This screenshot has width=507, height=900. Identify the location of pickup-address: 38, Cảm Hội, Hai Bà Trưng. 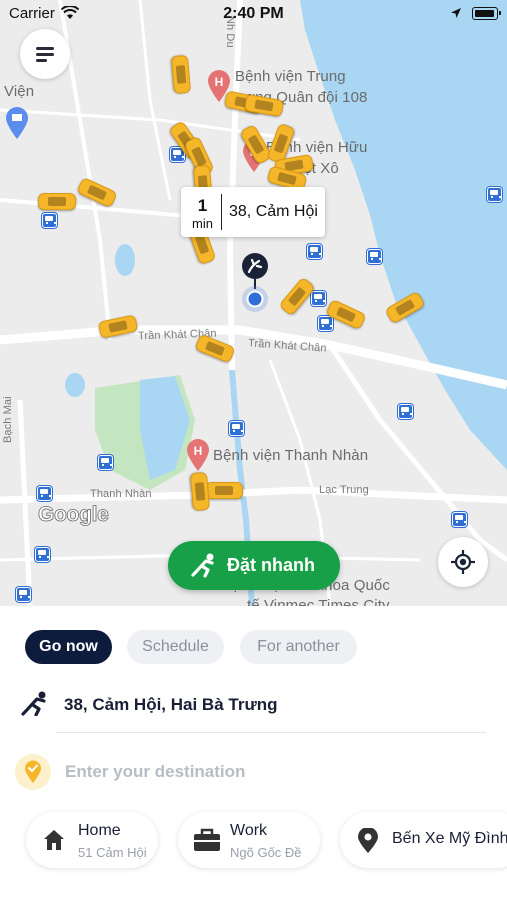
(171, 704).